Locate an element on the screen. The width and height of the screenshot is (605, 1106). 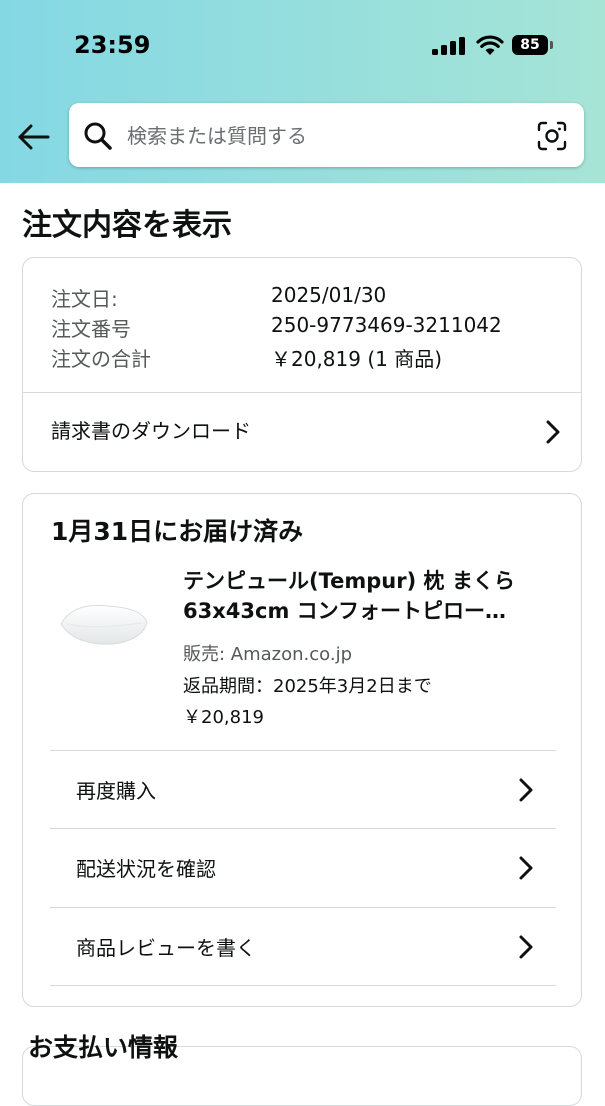
order-total-label: 注文の合計 is located at coordinates (101, 359).